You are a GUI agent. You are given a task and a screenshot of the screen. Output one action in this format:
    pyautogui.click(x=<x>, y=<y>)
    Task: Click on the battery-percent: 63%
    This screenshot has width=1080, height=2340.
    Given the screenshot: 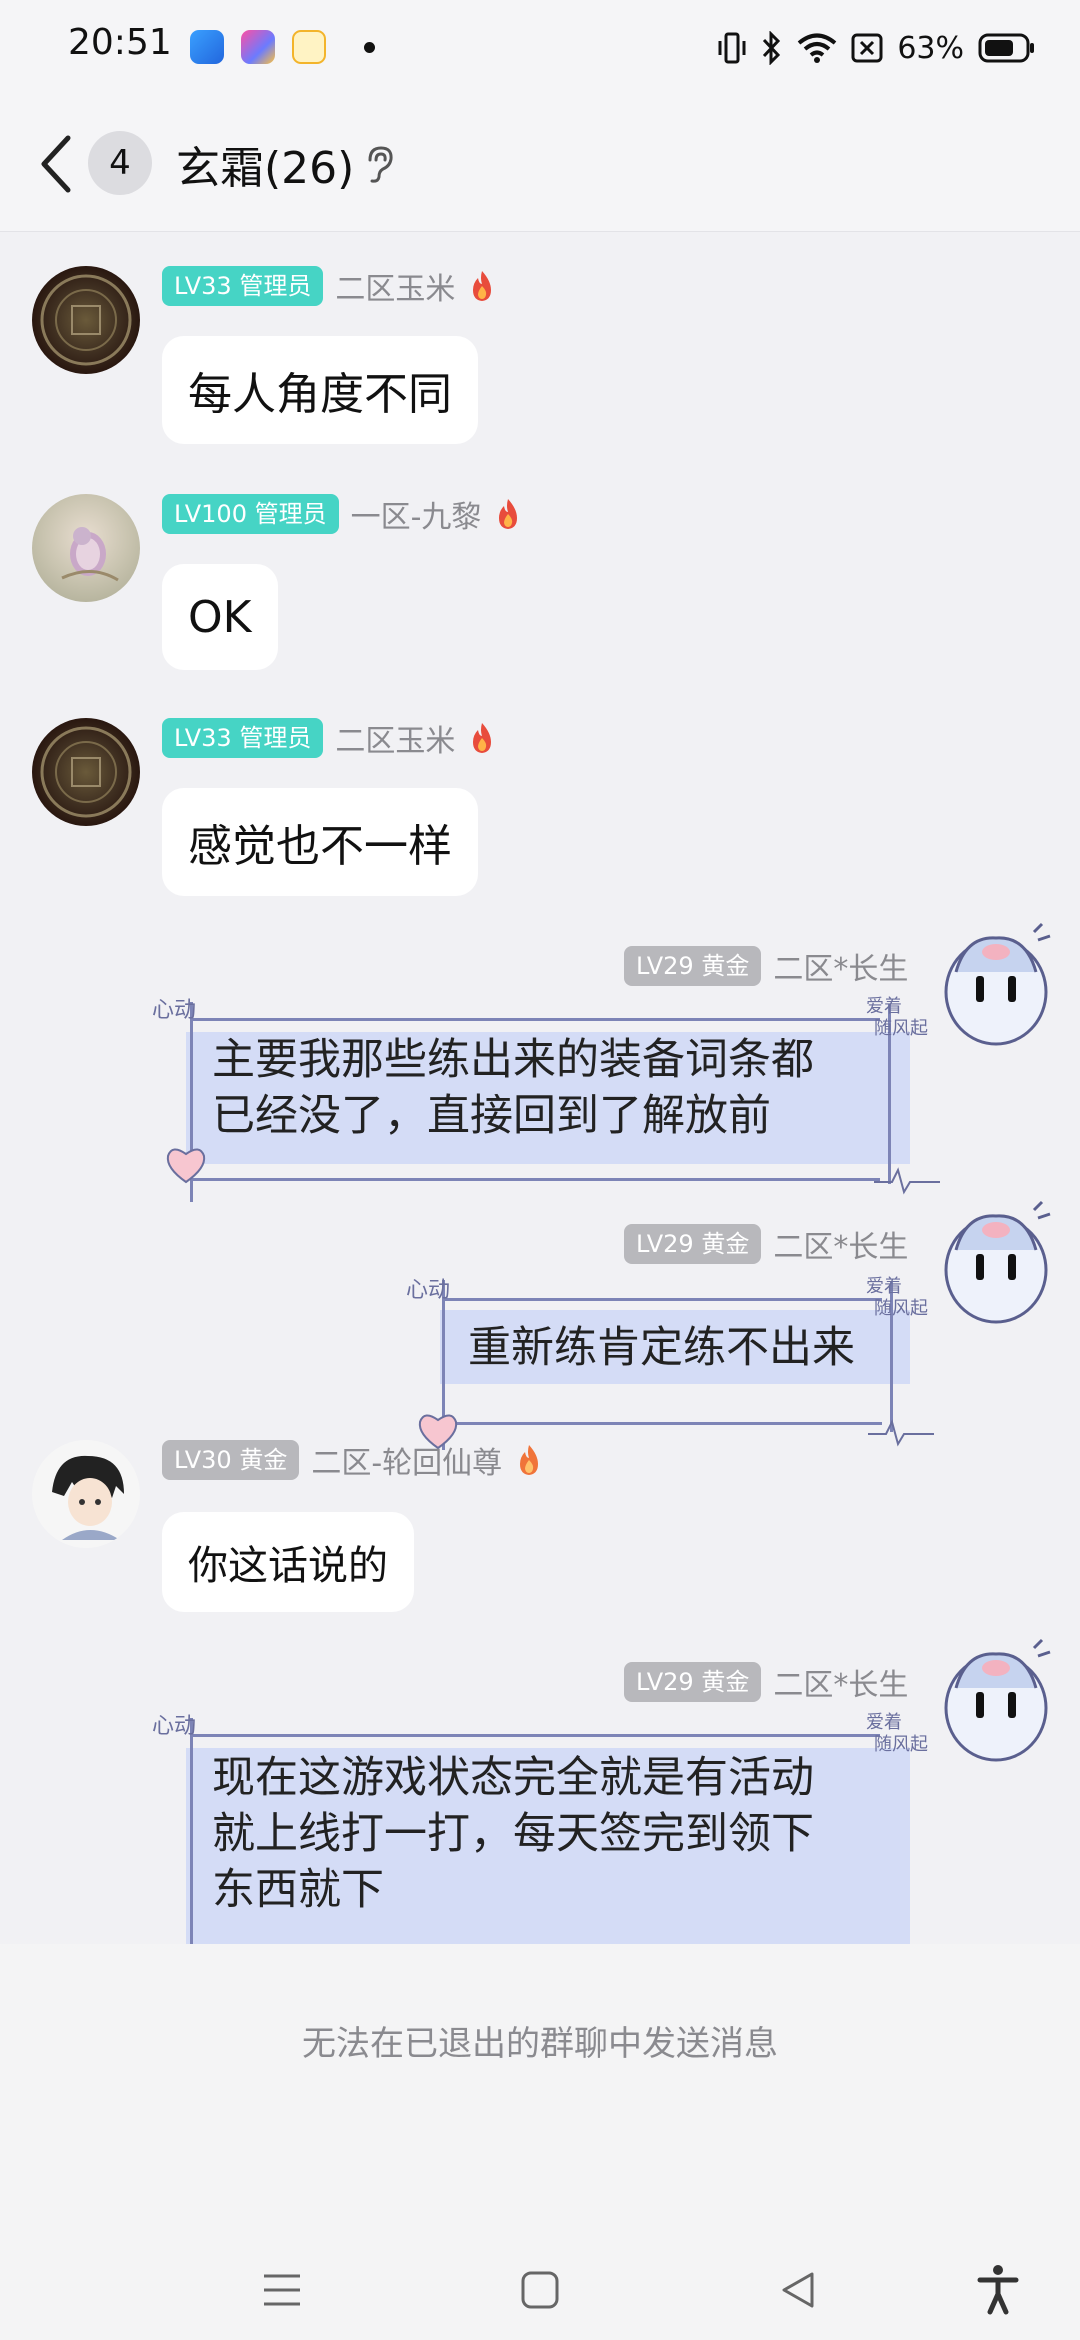 What is the action you would take?
    pyautogui.click(x=930, y=48)
    